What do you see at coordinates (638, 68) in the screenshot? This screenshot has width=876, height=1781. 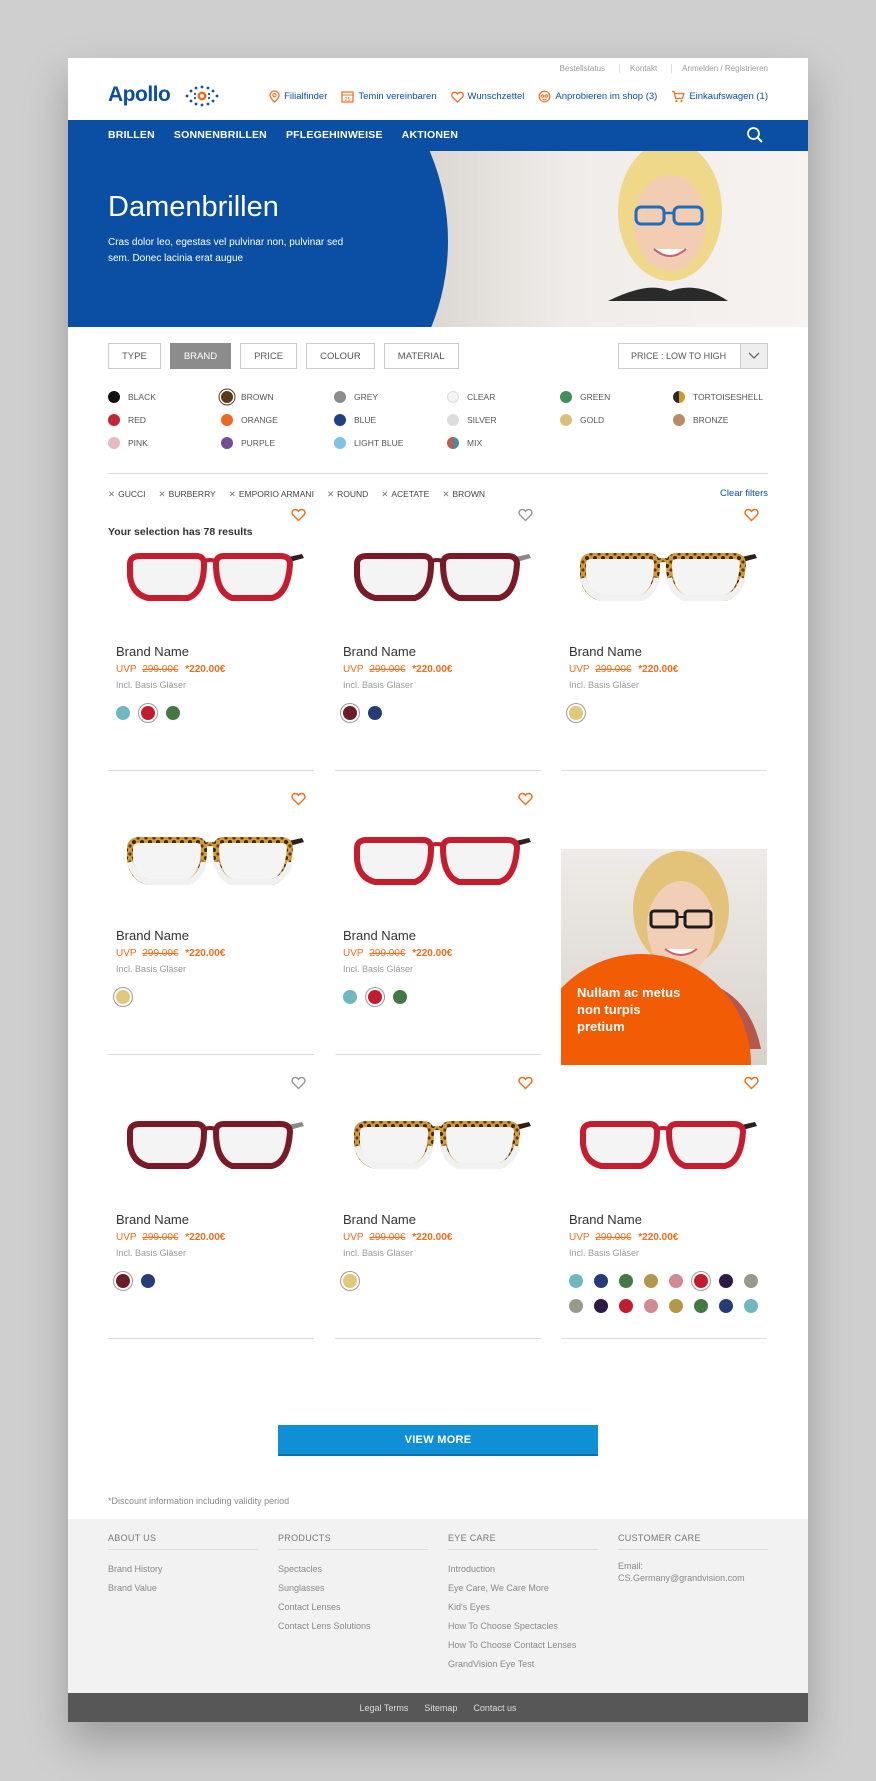 I see `contact-link: Kontakt` at bounding box center [638, 68].